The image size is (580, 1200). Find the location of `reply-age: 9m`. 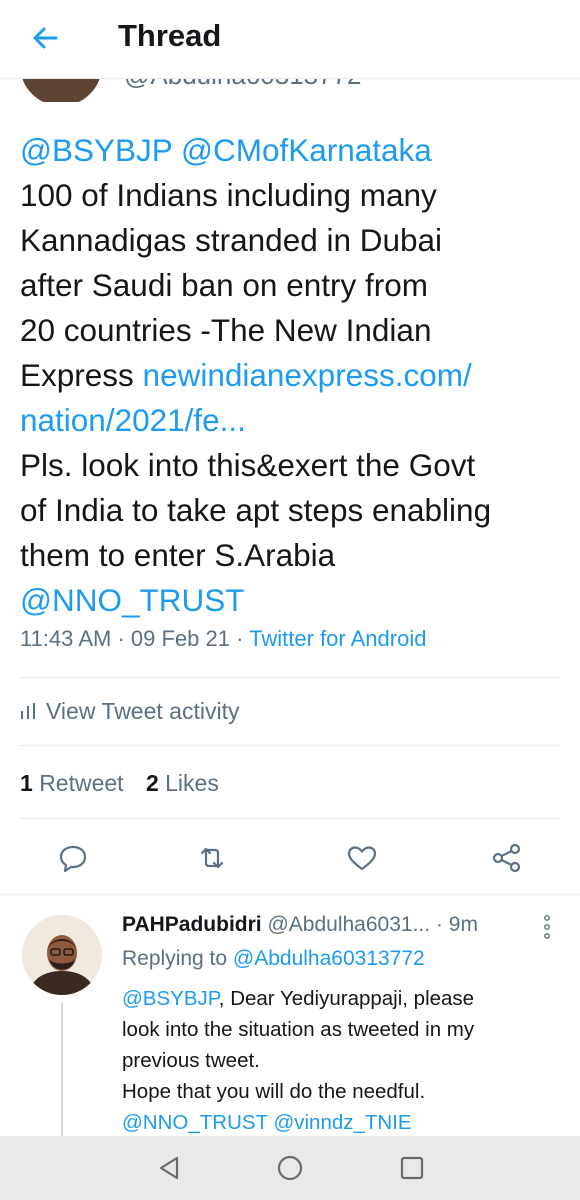

reply-age: 9m is located at coordinates (463, 924).